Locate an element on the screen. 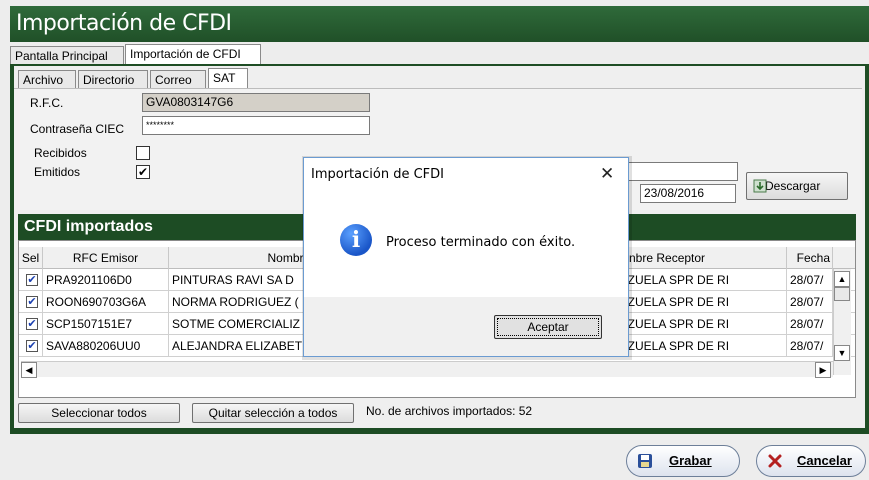 The image size is (869, 480). window-titlebar: Importación de CFDI is located at coordinates (439, 24).